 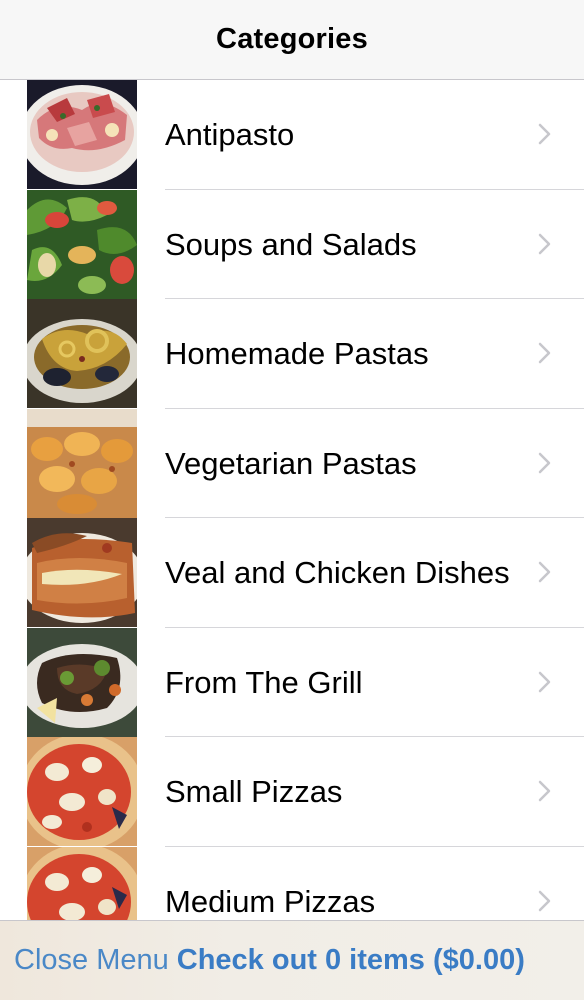 I want to click on pasta-photo, so click(x=82, y=353).